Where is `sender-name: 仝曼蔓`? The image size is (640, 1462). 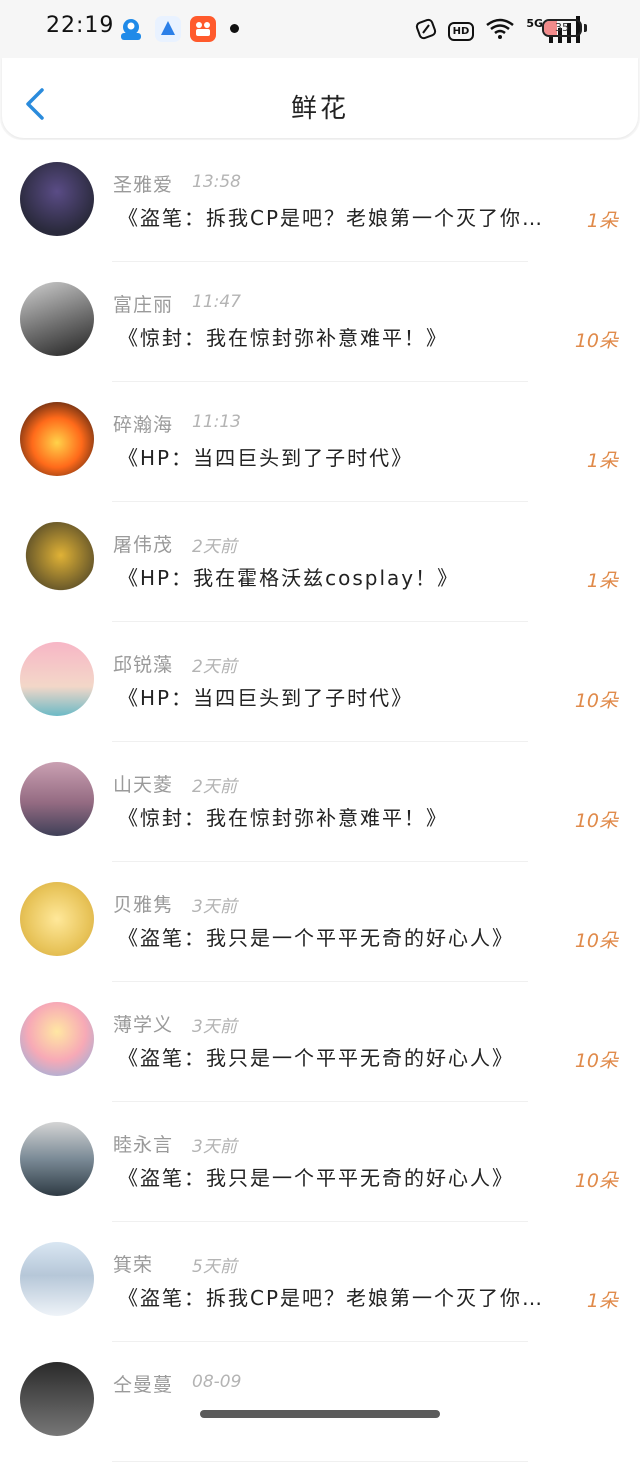
sender-name: 仝曼蔓 is located at coordinates (143, 1385).